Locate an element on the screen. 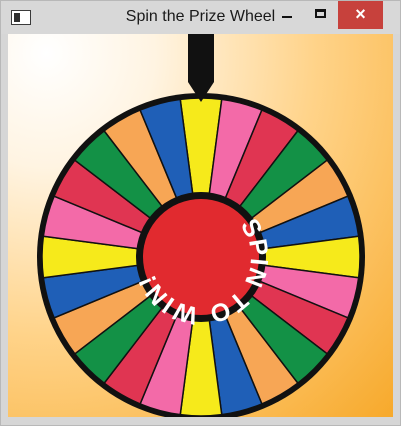 The width and height of the screenshot is (401, 426). close-icon: × is located at coordinates (360, 14).